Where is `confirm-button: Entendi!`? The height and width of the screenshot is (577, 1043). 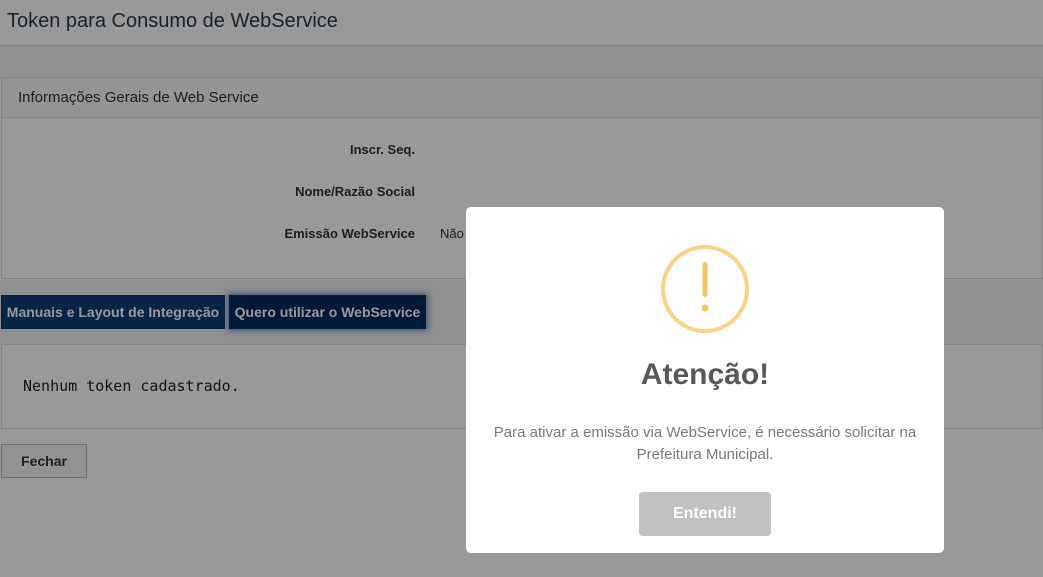 confirm-button: Entendi! is located at coordinates (705, 514).